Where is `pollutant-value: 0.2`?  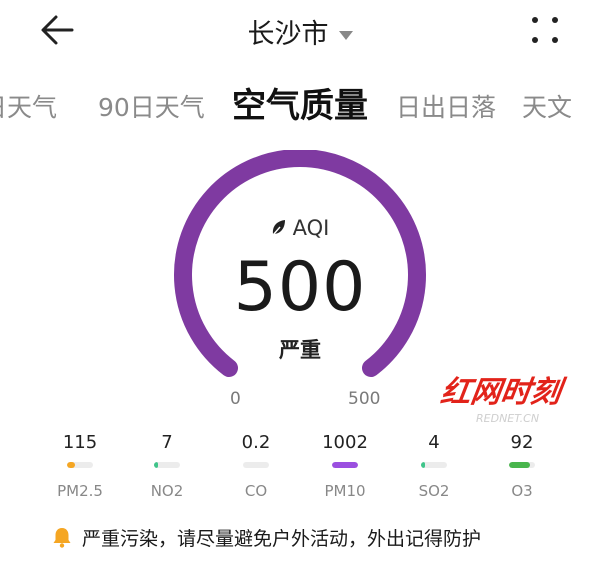 pollutant-value: 0.2 is located at coordinates (256, 442).